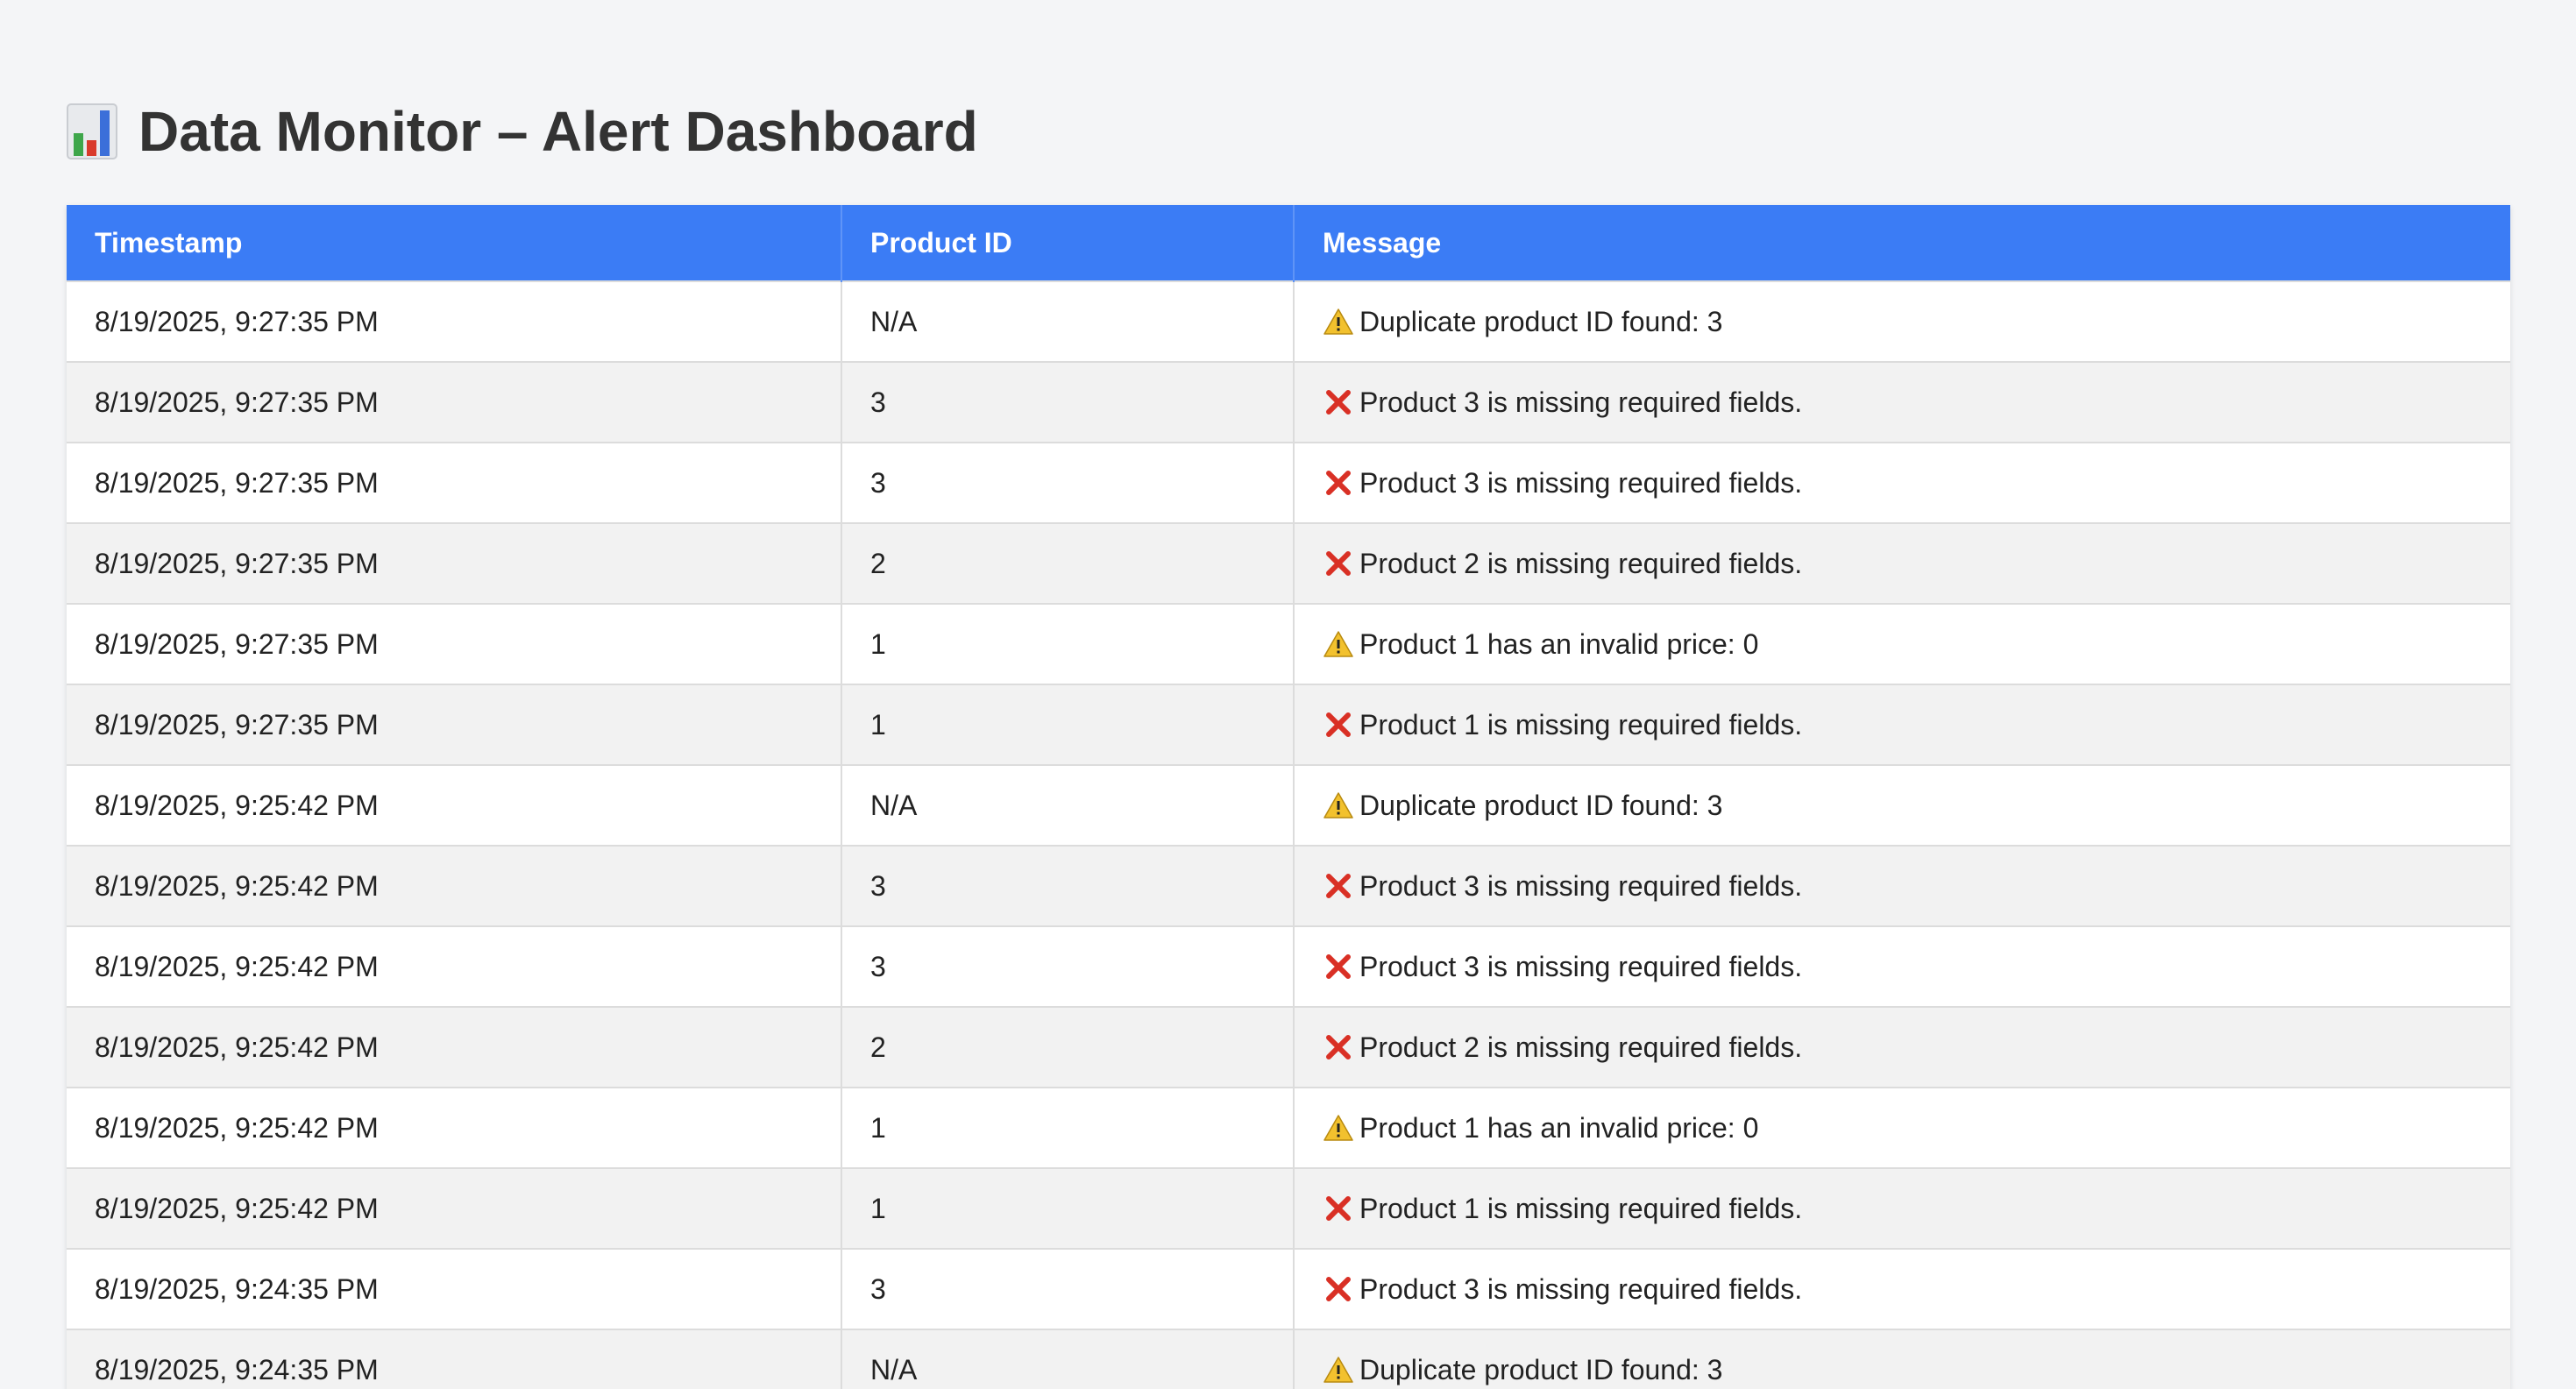 Image resolution: width=2576 pixels, height=1389 pixels. I want to click on table-header: Timestamp Product ID Message, so click(1289, 243).